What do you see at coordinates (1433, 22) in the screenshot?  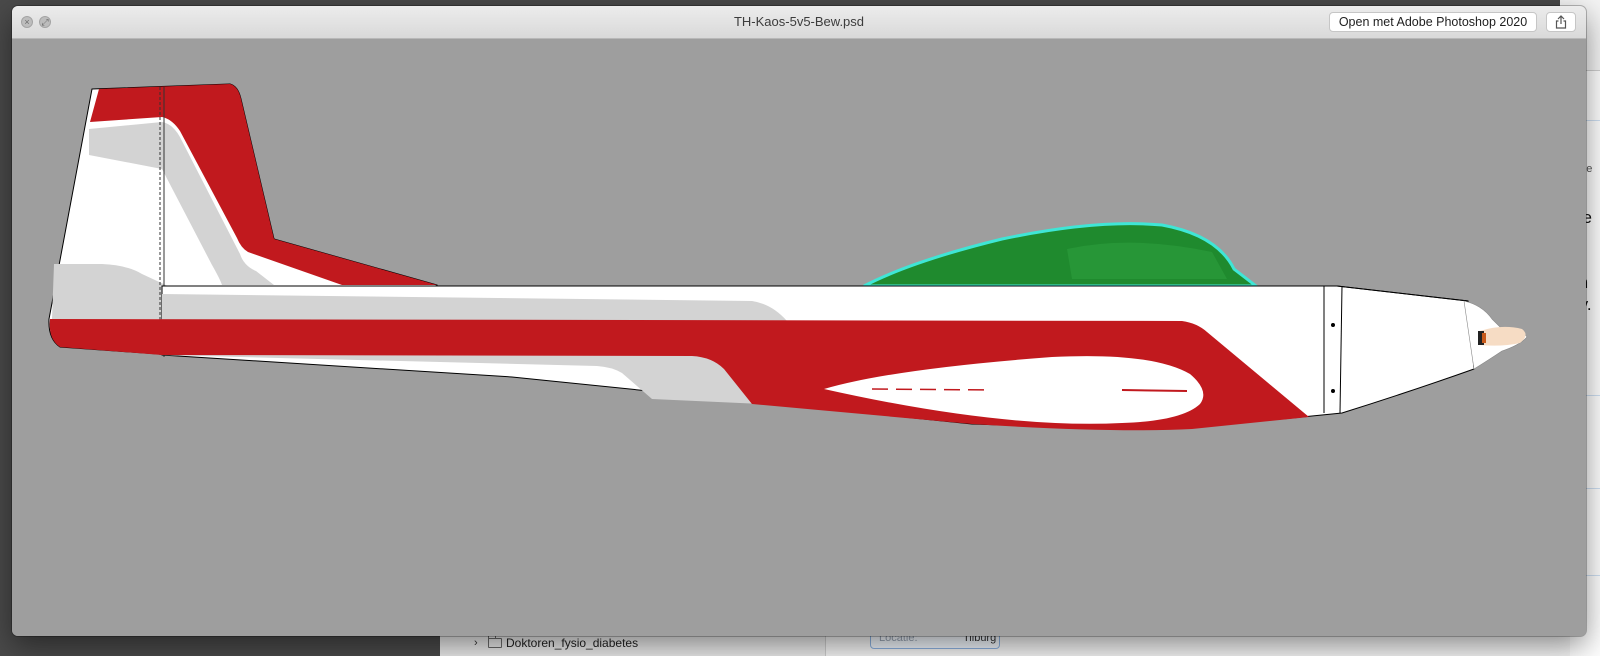 I see `open-with-photoshop-button: Open met Adobe Photoshop 2020` at bounding box center [1433, 22].